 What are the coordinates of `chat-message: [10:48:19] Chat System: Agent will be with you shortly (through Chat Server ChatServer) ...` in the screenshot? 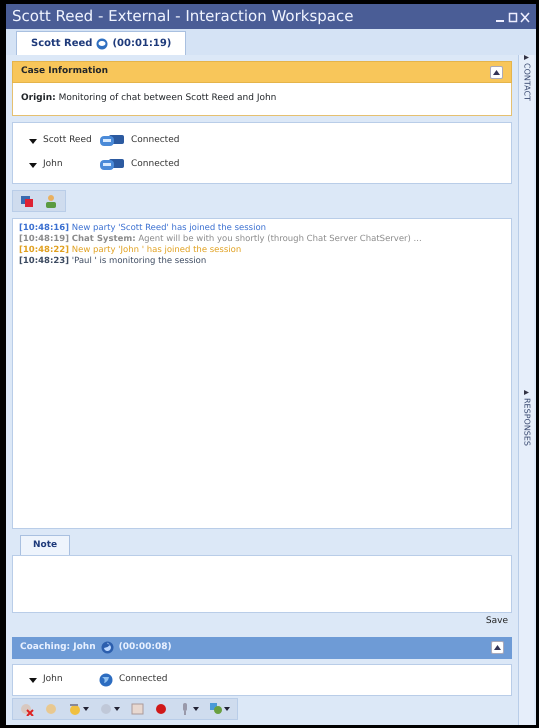 It's located at (221, 239).